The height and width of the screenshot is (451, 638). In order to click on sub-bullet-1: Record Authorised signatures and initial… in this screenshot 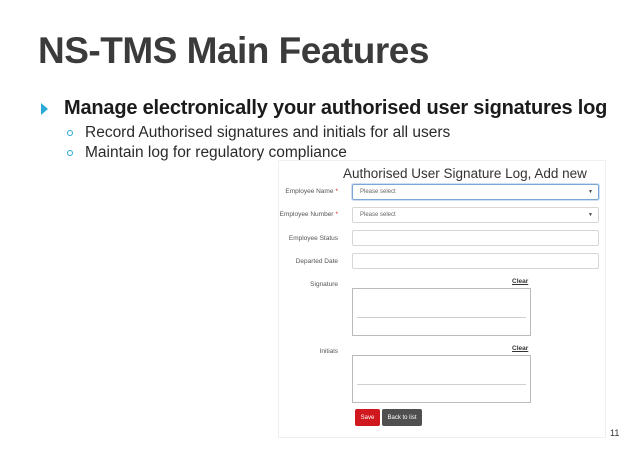, I will do `click(258, 133)`.